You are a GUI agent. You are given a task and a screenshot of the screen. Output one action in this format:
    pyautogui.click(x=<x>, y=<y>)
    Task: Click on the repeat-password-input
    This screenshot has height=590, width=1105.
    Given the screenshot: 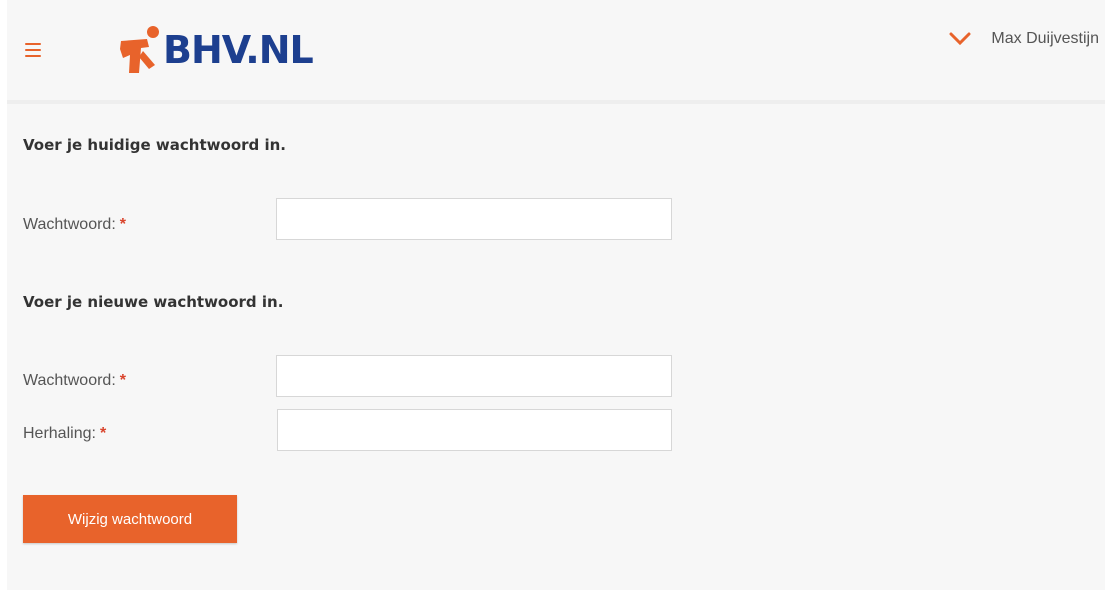 What is the action you would take?
    pyautogui.click(x=474, y=430)
    